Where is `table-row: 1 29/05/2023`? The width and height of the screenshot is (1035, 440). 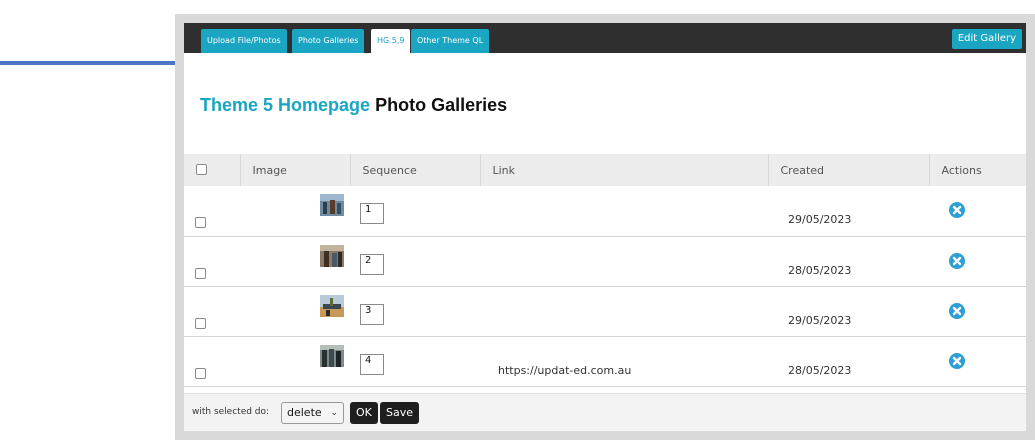 table-row: 1 29/05/2023 is located at coordinates (605, 211).